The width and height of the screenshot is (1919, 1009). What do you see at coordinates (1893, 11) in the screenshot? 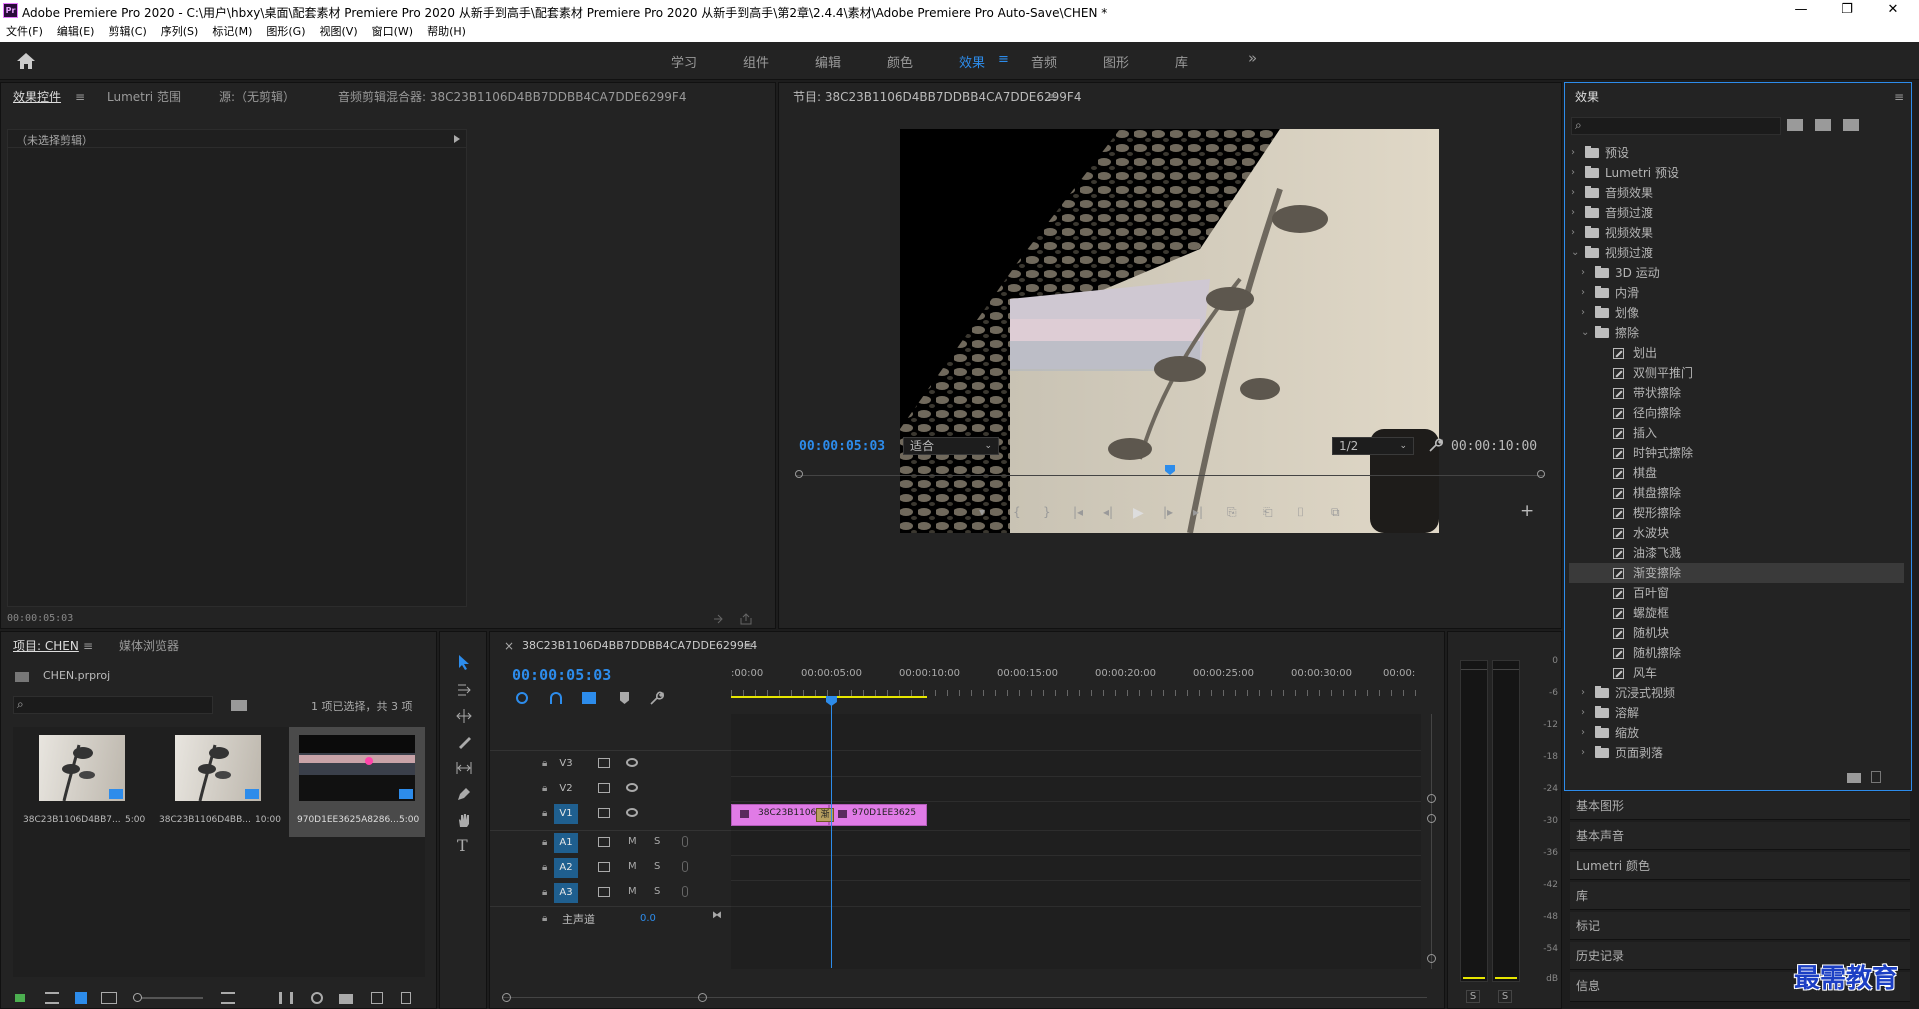
I see `close-window-button: ✕` at bounding box center [1893, 11].